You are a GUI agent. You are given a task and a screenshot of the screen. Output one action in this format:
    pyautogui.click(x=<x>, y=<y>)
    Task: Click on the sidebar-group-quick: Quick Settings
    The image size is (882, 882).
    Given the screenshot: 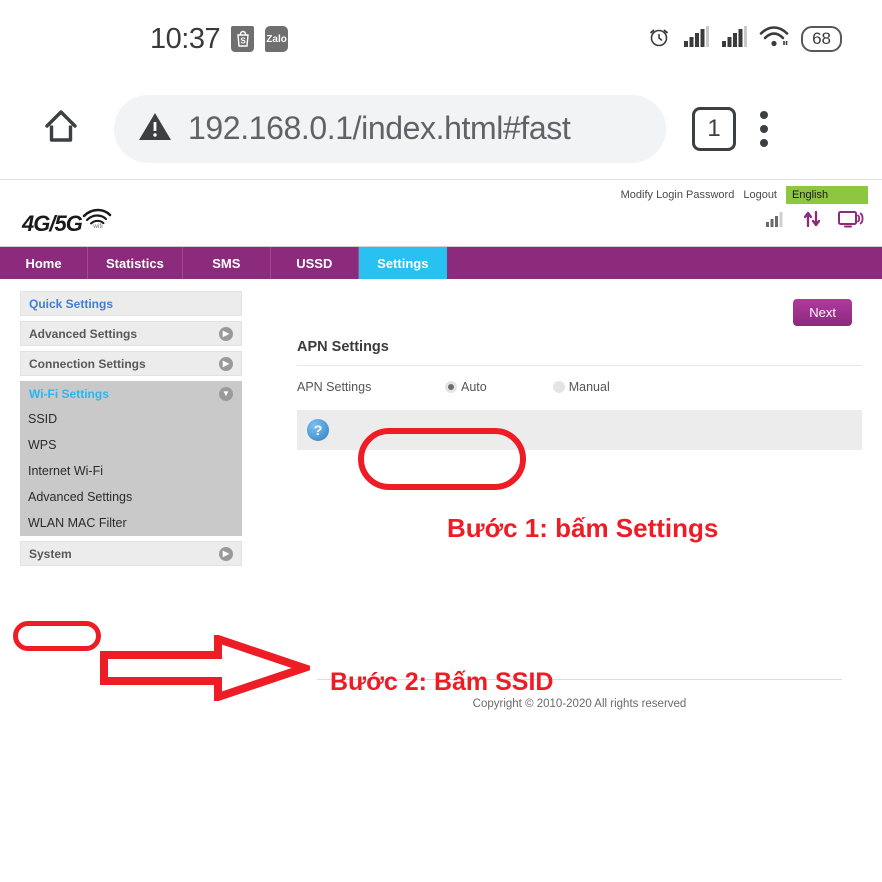 What is the action you would take?
    pyautogui.click(x=131, y=303)
    